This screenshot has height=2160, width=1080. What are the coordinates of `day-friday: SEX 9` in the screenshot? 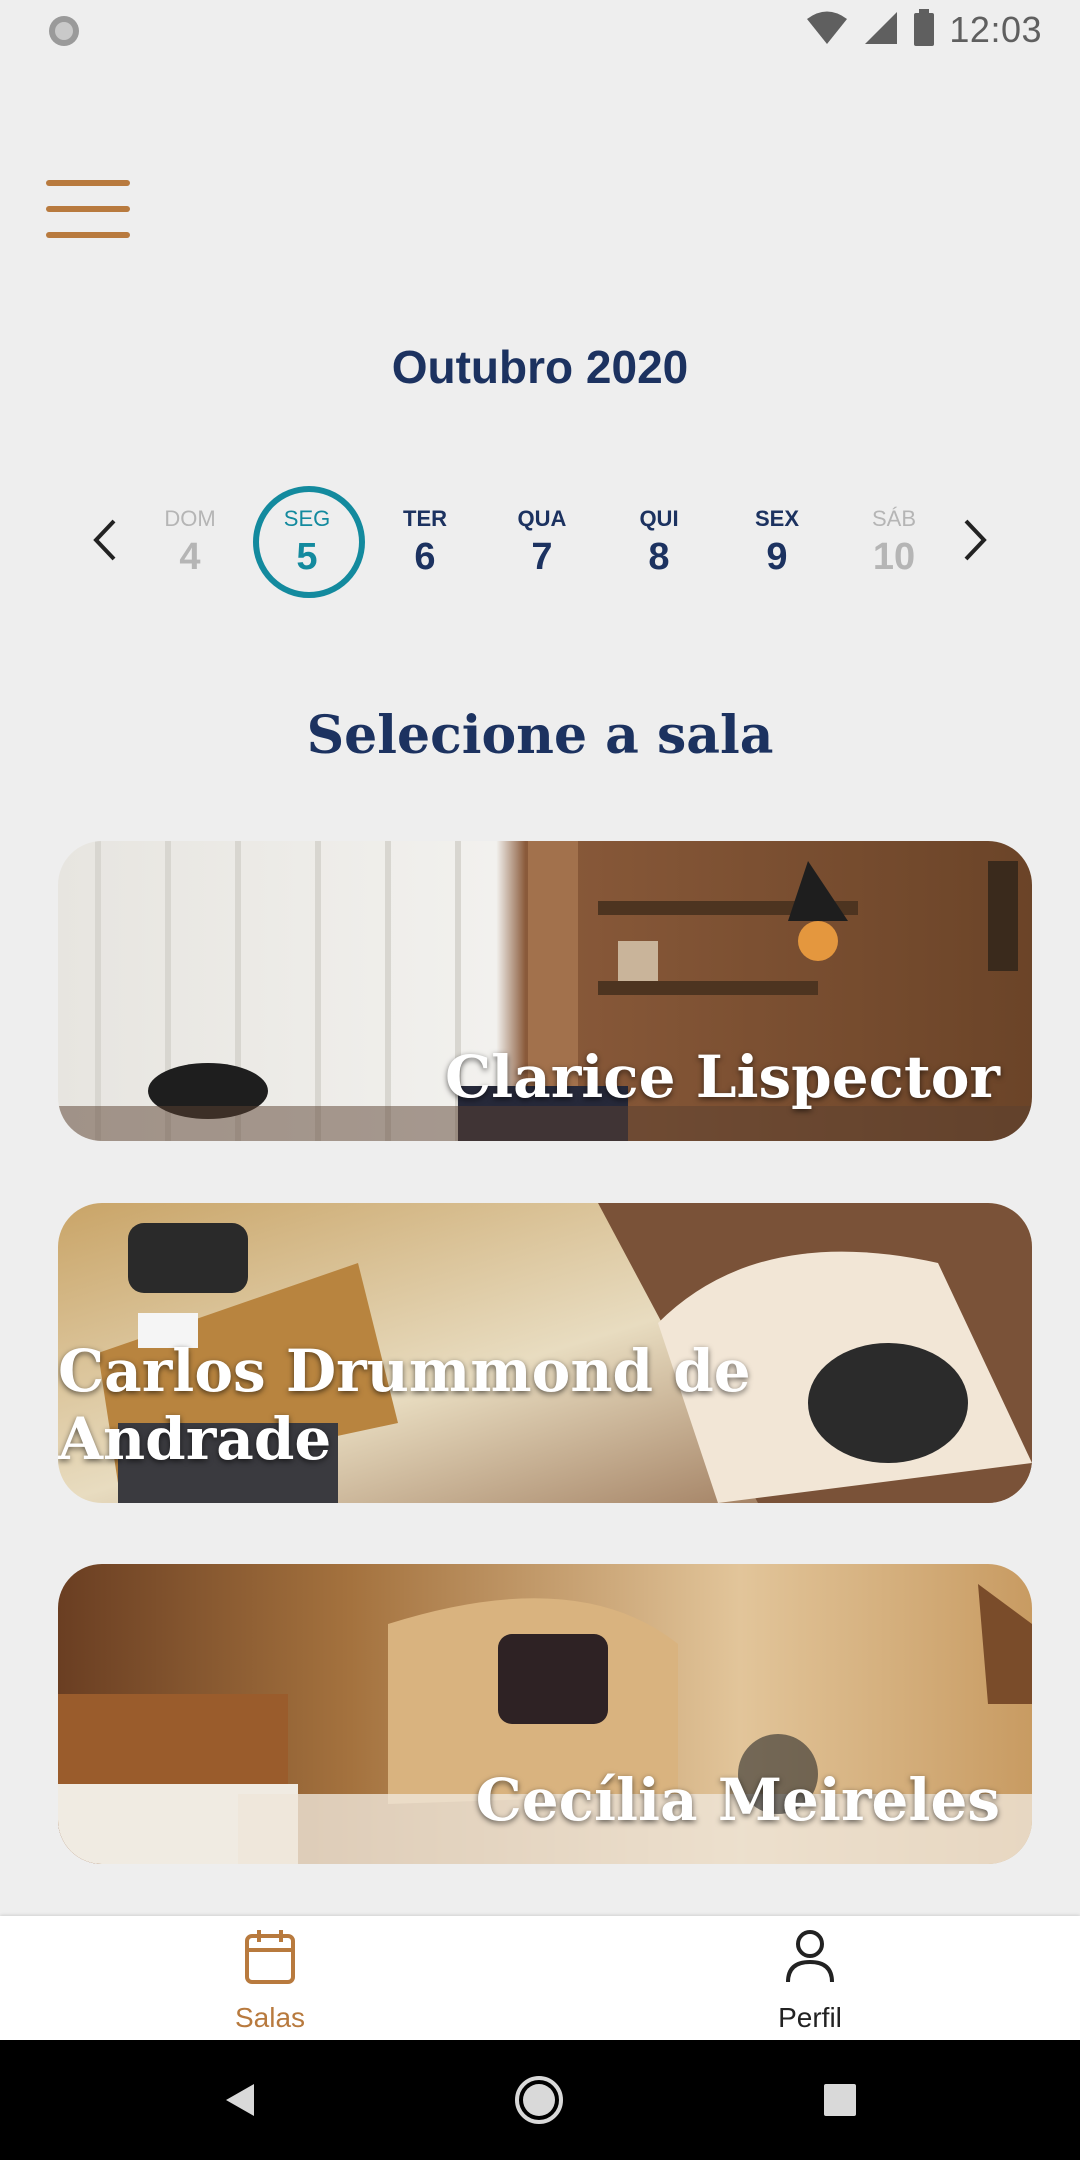 It's located at (777, 540).